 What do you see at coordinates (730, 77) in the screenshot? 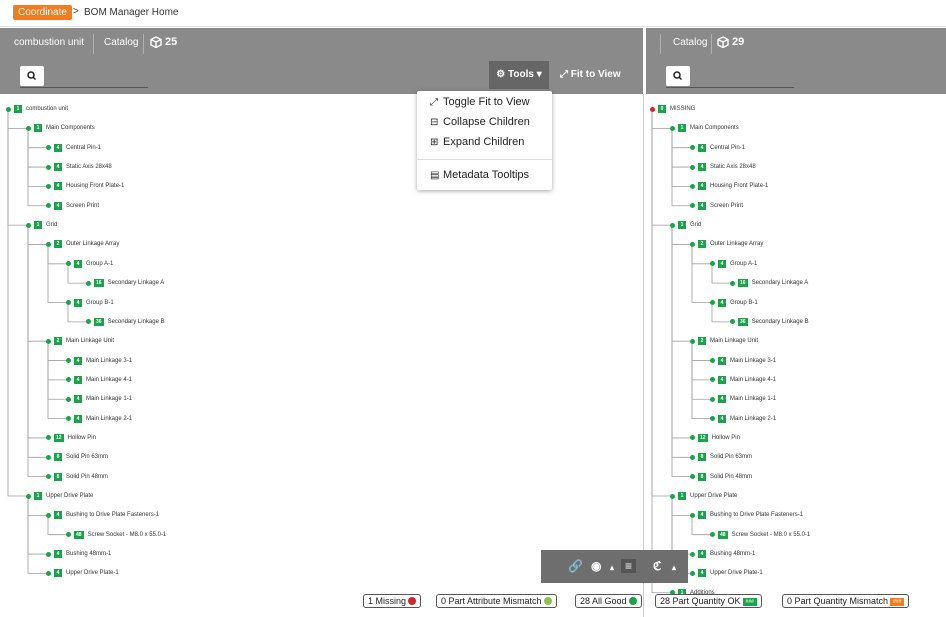
I see `right-search` at bounding box center [730, 77].